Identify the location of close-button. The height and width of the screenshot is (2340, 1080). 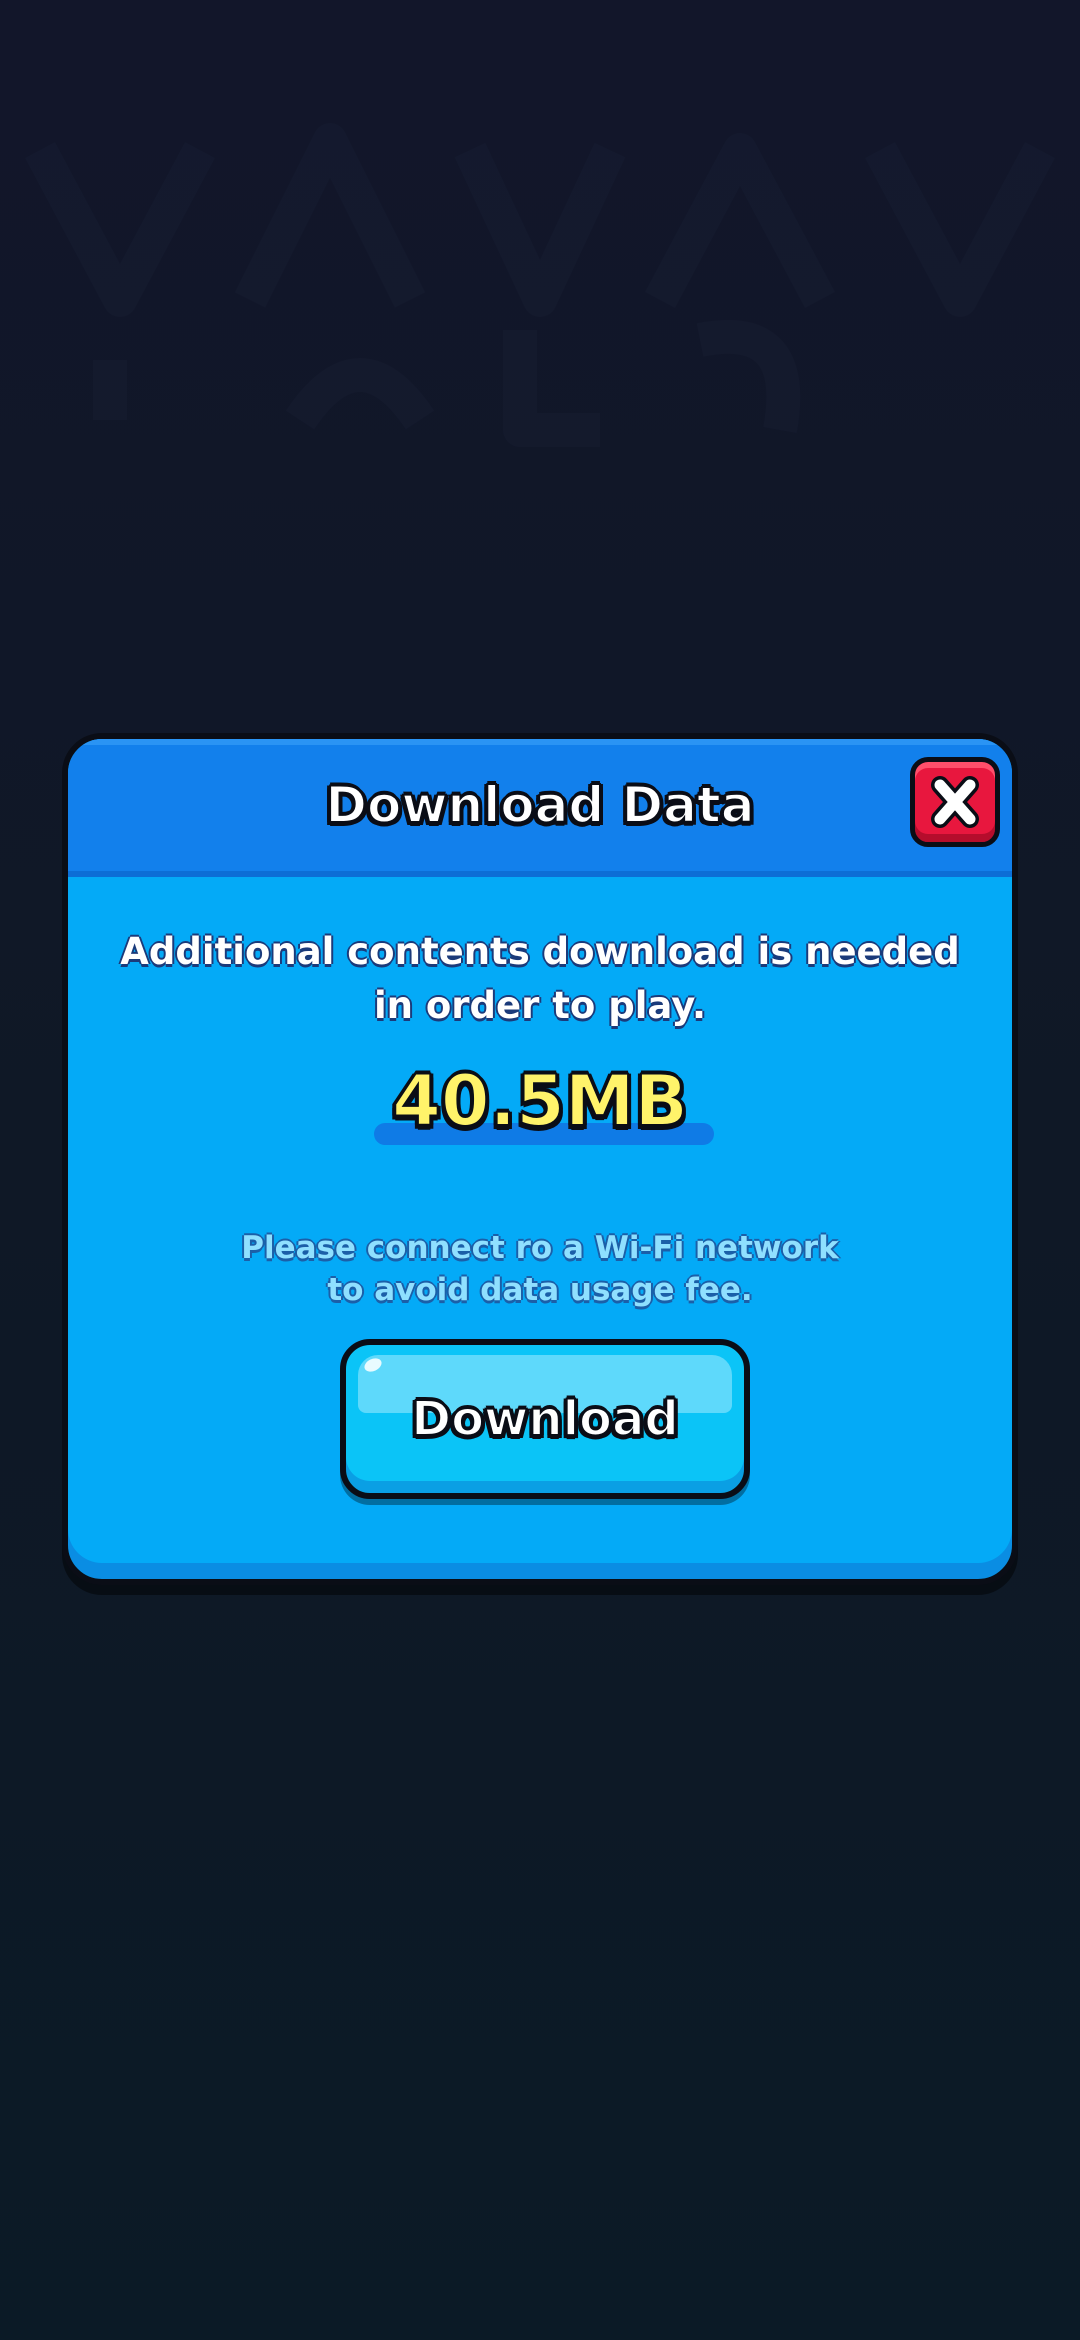
(955, 802).